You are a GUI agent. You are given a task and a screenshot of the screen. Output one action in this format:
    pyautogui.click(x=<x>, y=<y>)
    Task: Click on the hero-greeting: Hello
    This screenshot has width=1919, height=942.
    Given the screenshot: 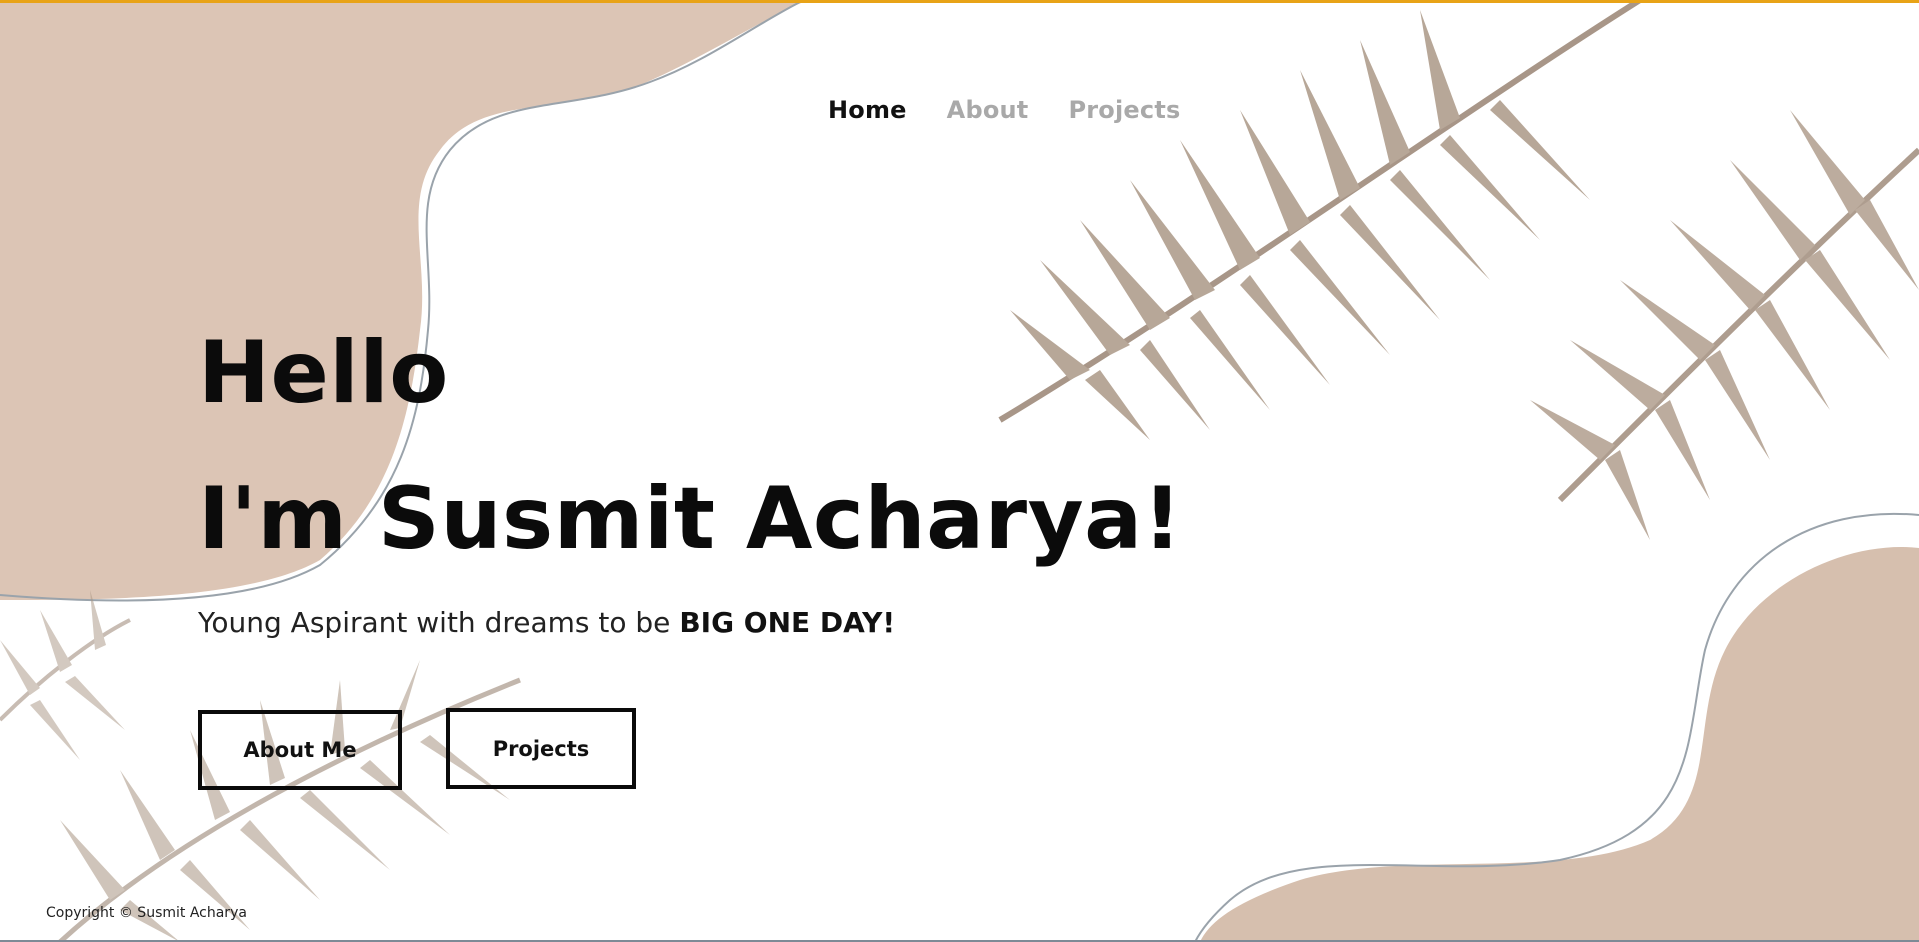 What is the action you would take?
    pyautogui.click(x=323, y=373)
    